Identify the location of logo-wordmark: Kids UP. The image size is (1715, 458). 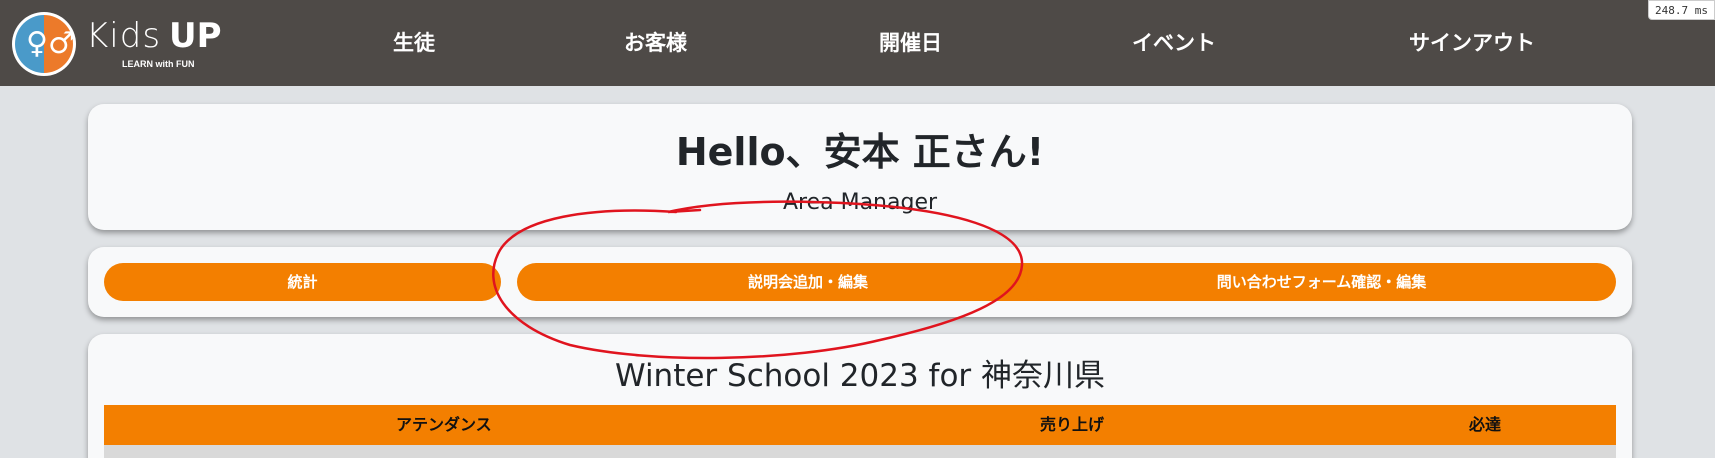
(154, 36).